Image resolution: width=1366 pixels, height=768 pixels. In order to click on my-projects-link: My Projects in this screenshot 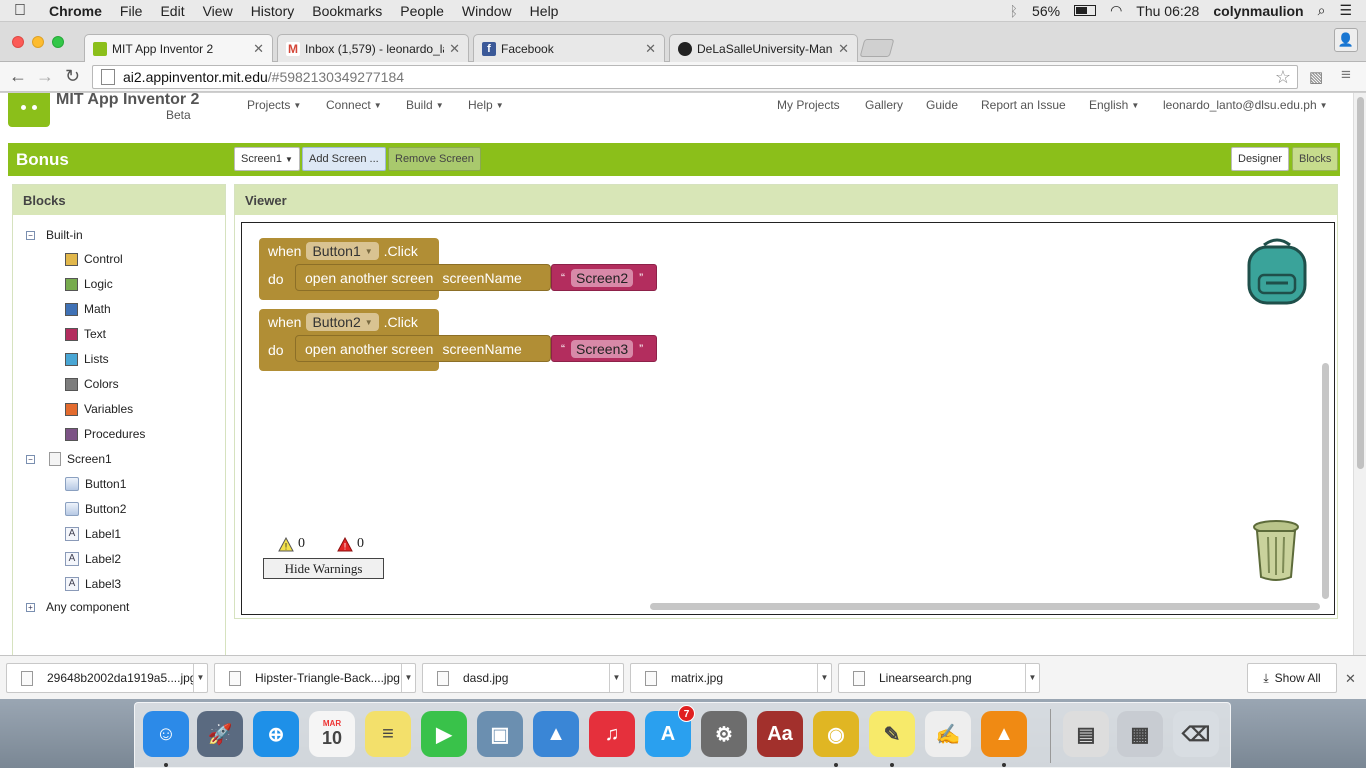, I will do `click(808, 105)`.